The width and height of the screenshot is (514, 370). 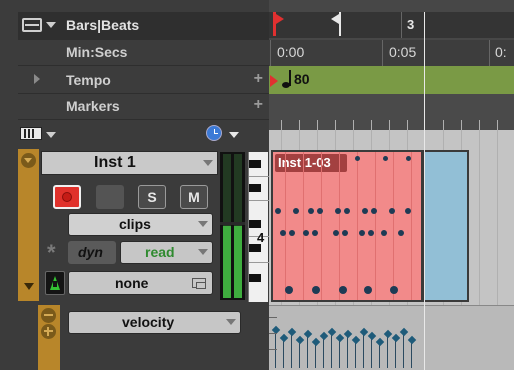 What do you see at coordinates (258, 79) in the screenshot?
I see `add-tempo-icon: +` at bounding box center [258, 79].